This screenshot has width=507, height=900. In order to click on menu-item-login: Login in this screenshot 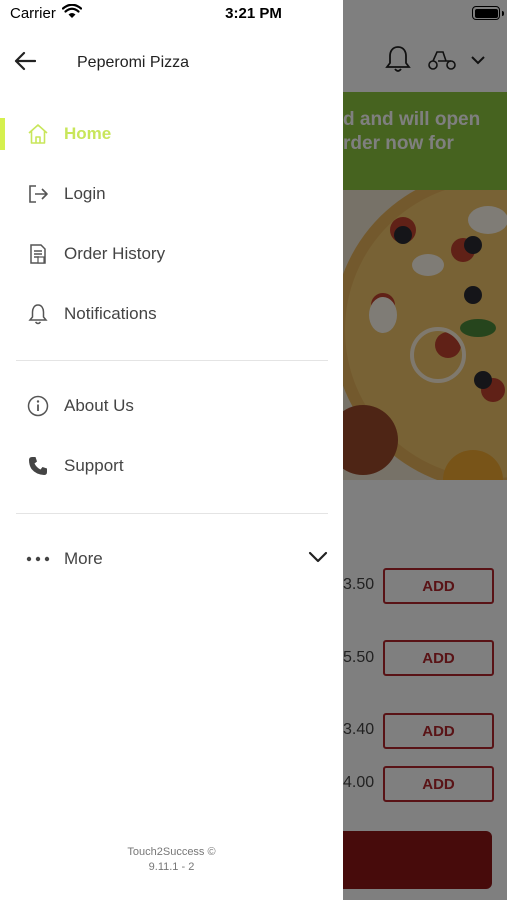, I will do `click(171, 194)`.